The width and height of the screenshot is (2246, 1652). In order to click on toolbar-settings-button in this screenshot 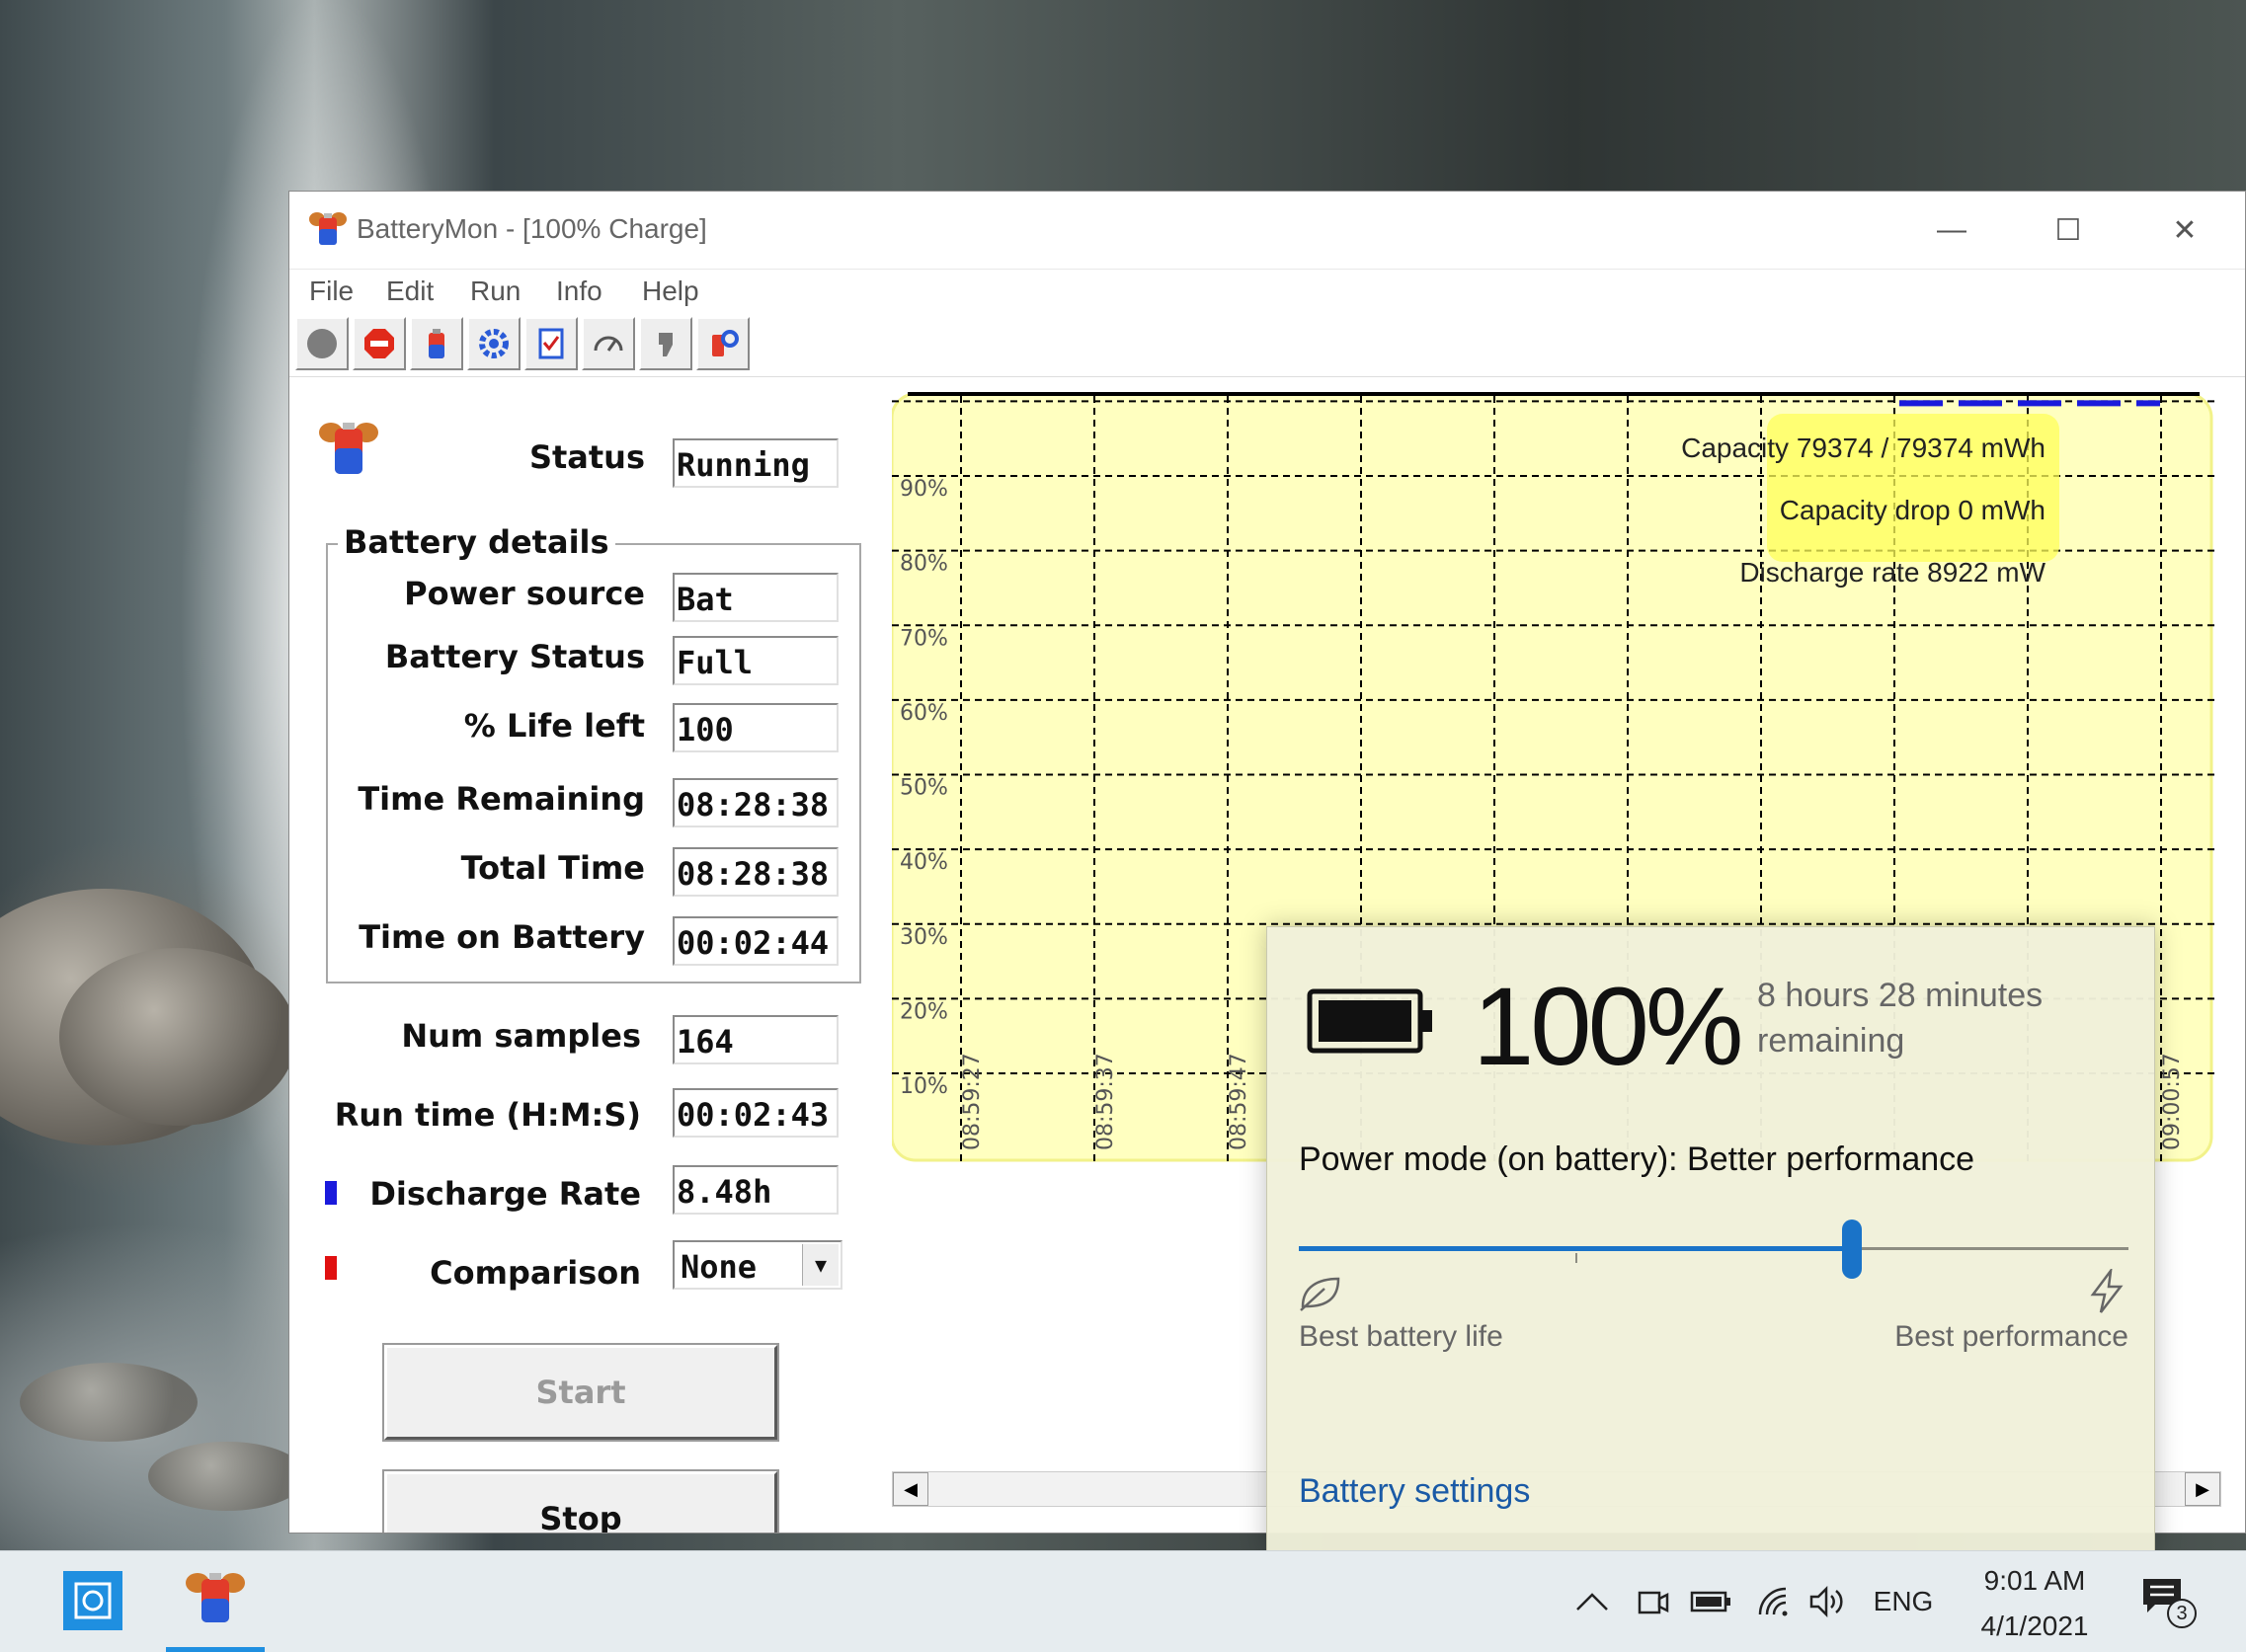, I will do `click(723, 343)`.